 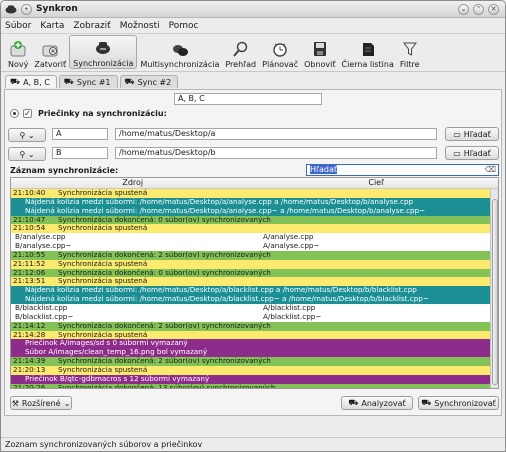 I want to click on log-row: B/analyse.cpp~ A/analyse.cpp~, so click(x=250, y=246).